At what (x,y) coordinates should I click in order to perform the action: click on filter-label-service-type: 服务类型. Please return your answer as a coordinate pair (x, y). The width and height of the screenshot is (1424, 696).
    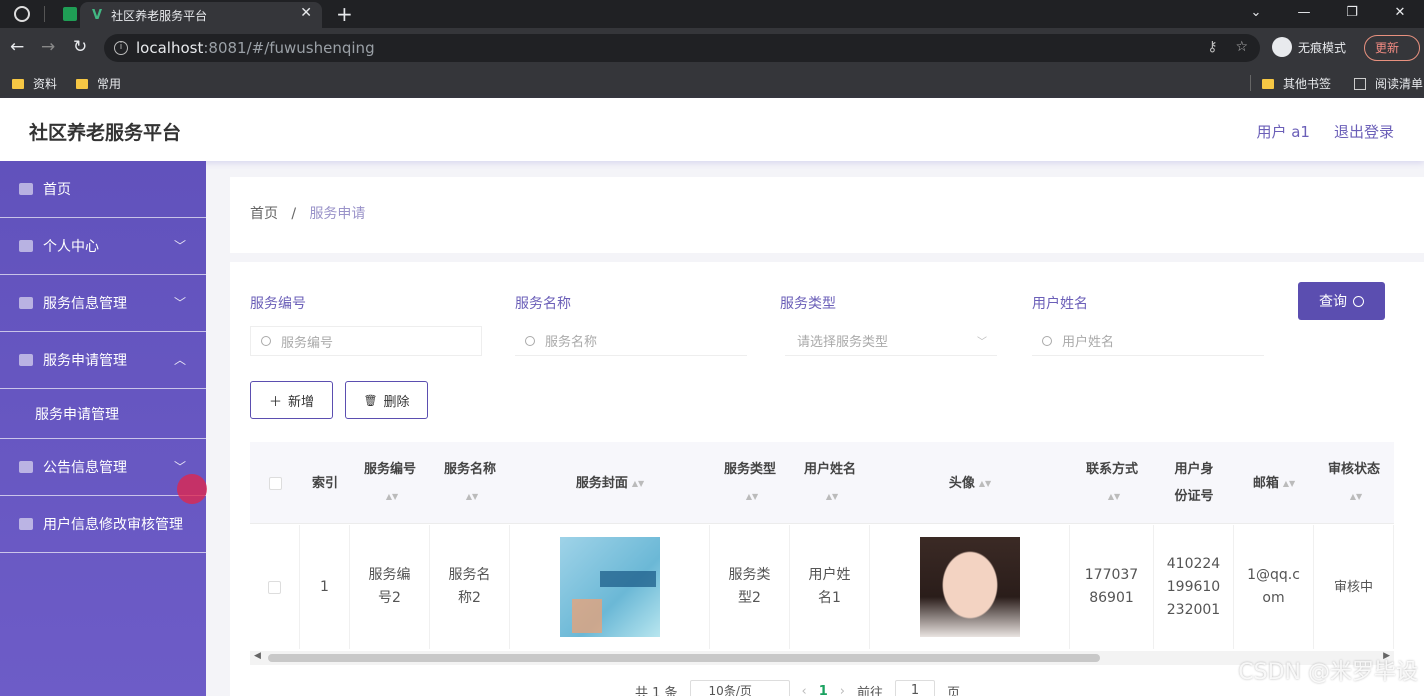
    Looking at the image, I should click on (808, 304).